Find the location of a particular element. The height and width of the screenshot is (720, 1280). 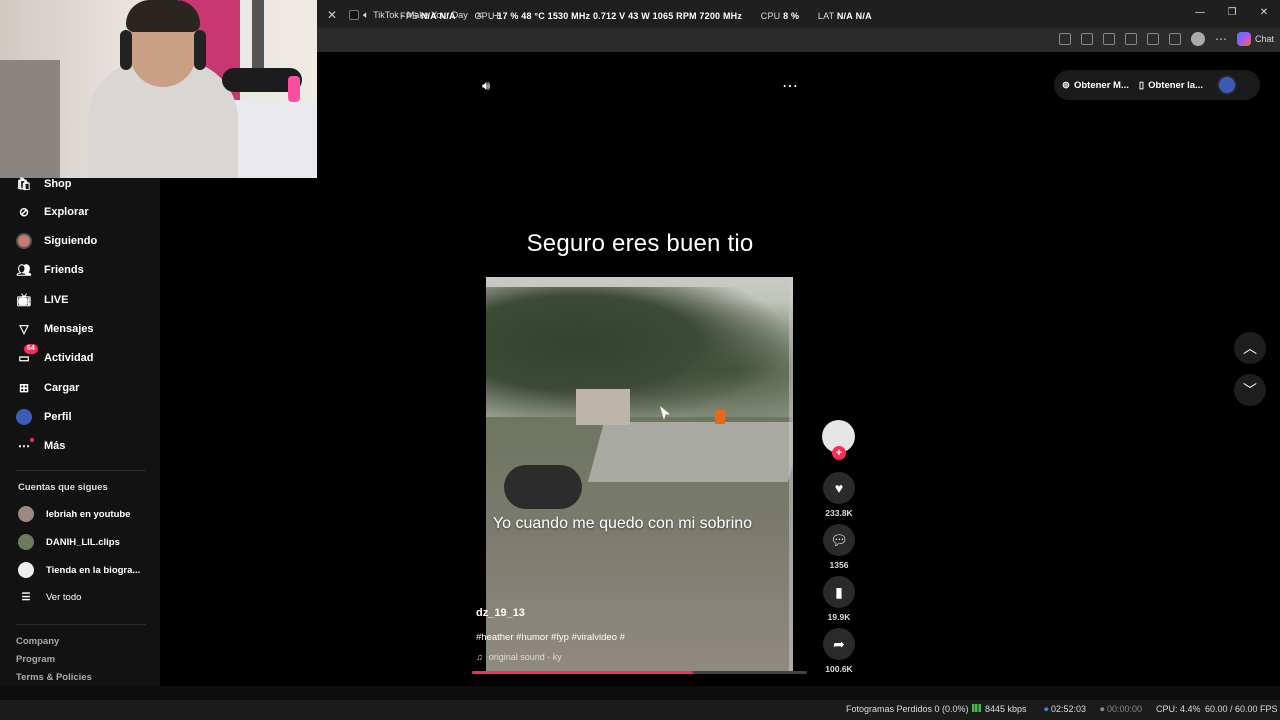

sidebar-item-siguiendo: Siguiendo is located at coordinates (56, 241).